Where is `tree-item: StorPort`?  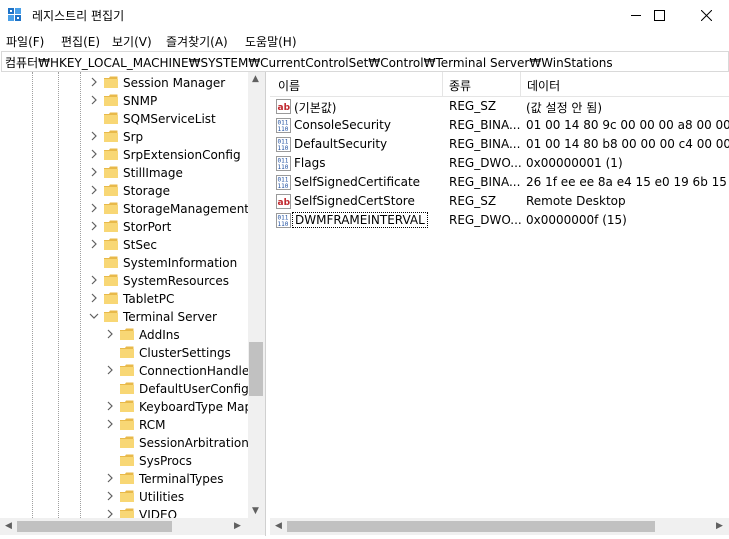
tree-item: StorPort is located at coordinates (124, 227).